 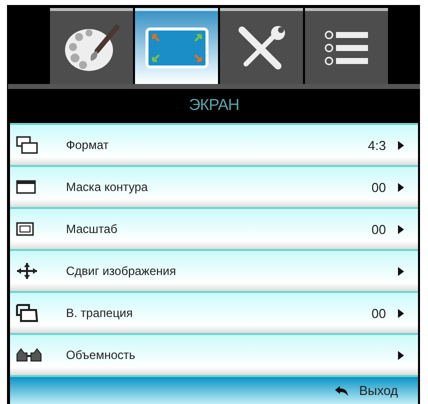 I want to click on menu-row: Сдвиг изображения, so click(x=214, y=270).